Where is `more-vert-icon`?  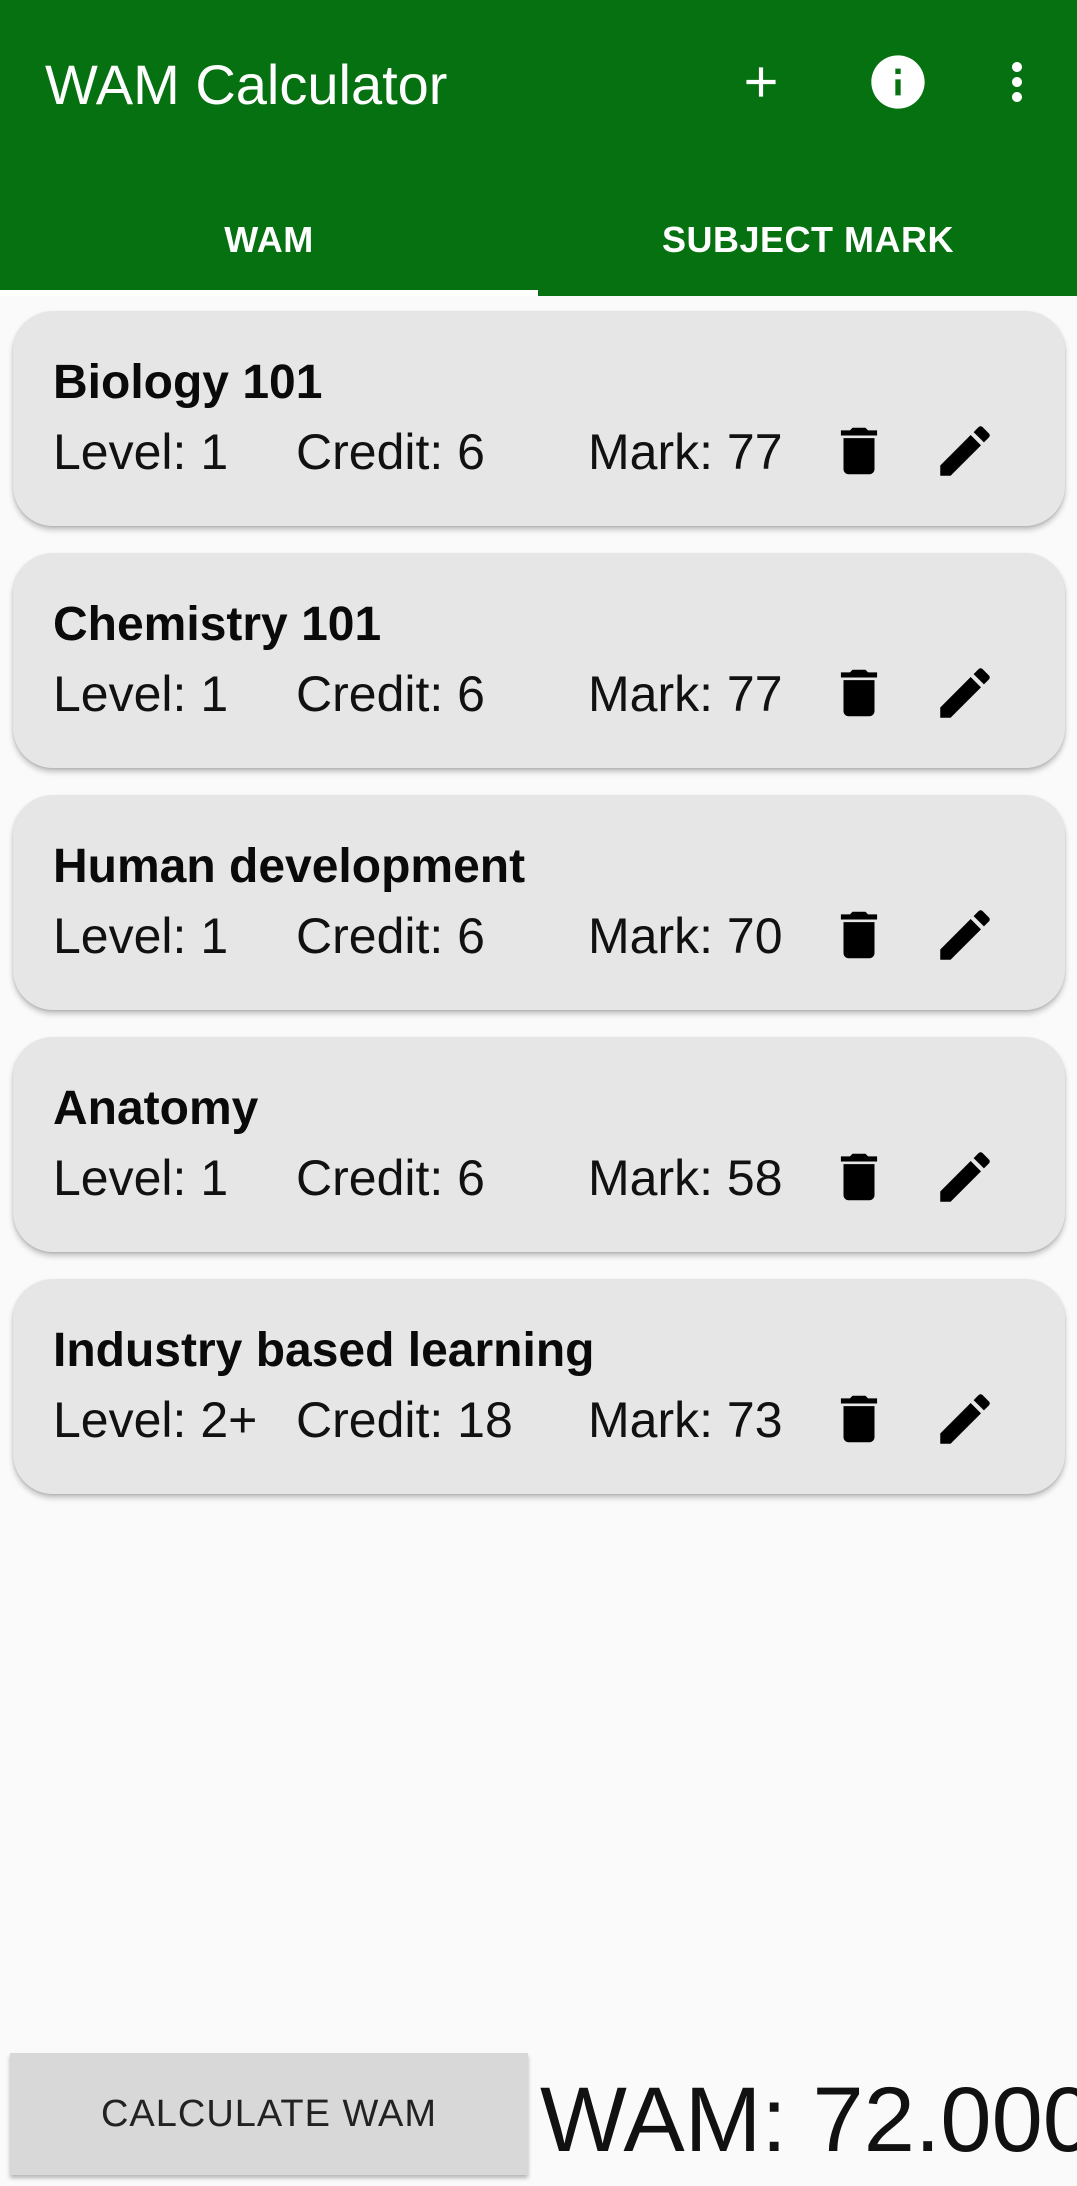
more-vert-icon is located at coordinates (1017, 82).